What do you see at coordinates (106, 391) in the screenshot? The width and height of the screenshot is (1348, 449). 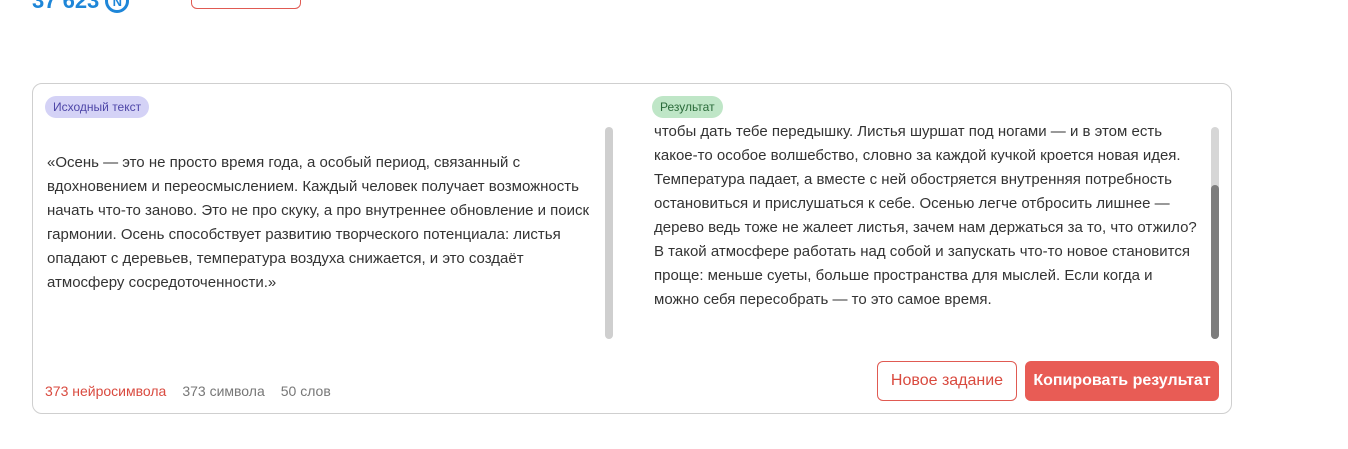 I see `neuro-symbol-count: 373 нейросимвола` at bounding box center [106, 391].